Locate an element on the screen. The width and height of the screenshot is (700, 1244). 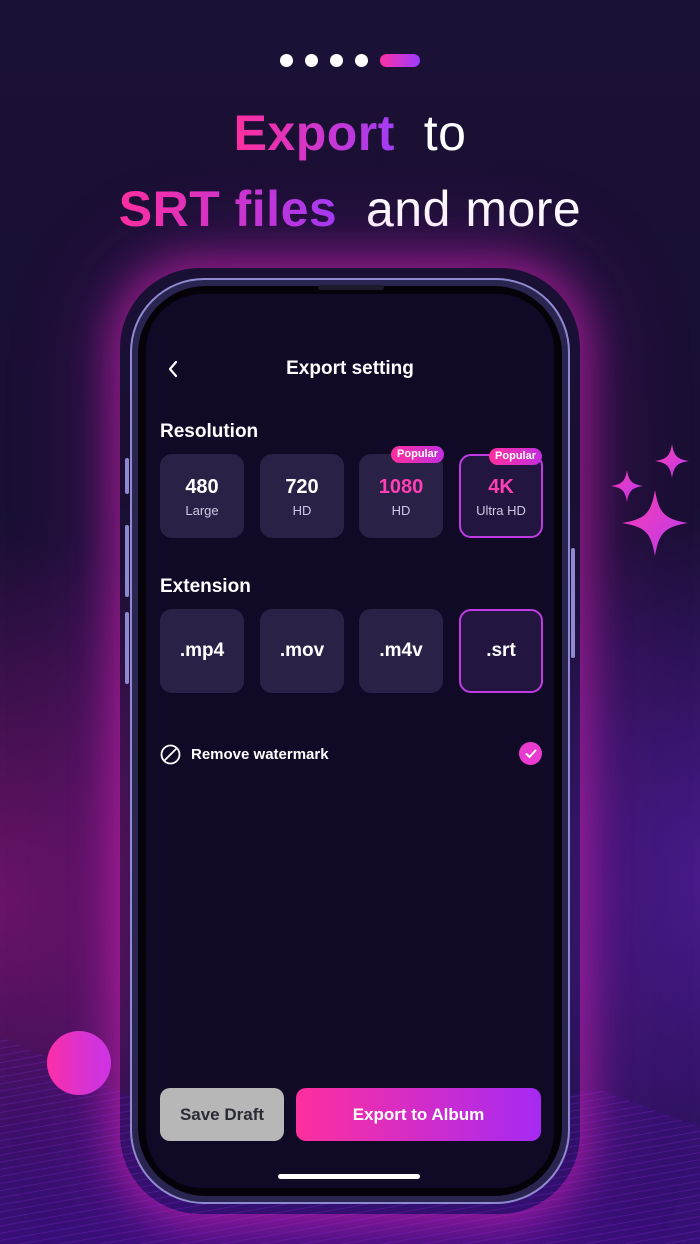
save-draft-button: Save Draft is located at coordinates (222, 1114).